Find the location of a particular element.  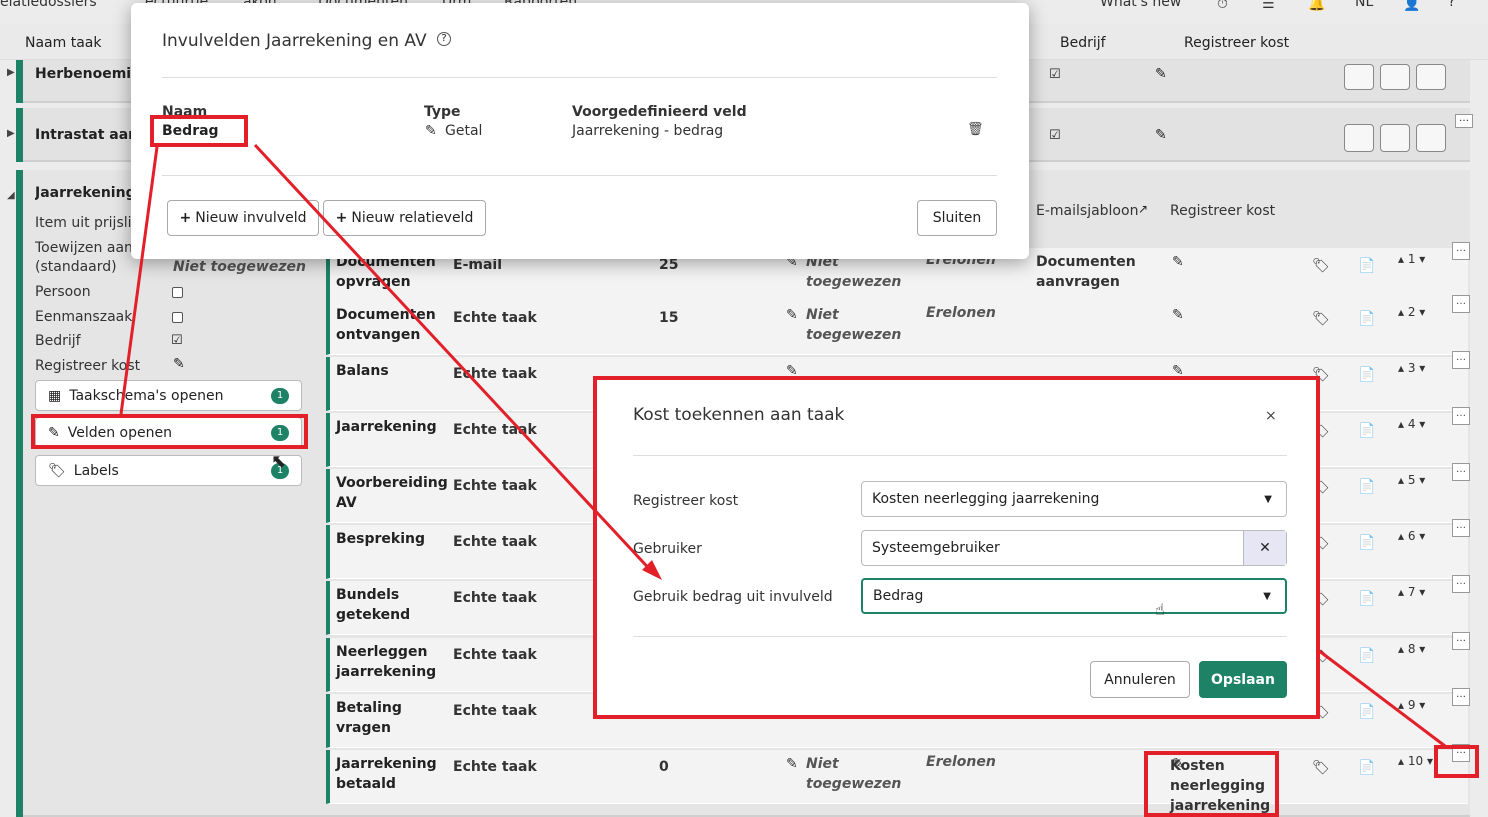

arrow-bedrag-to-field is located at coordinates (455, 360).